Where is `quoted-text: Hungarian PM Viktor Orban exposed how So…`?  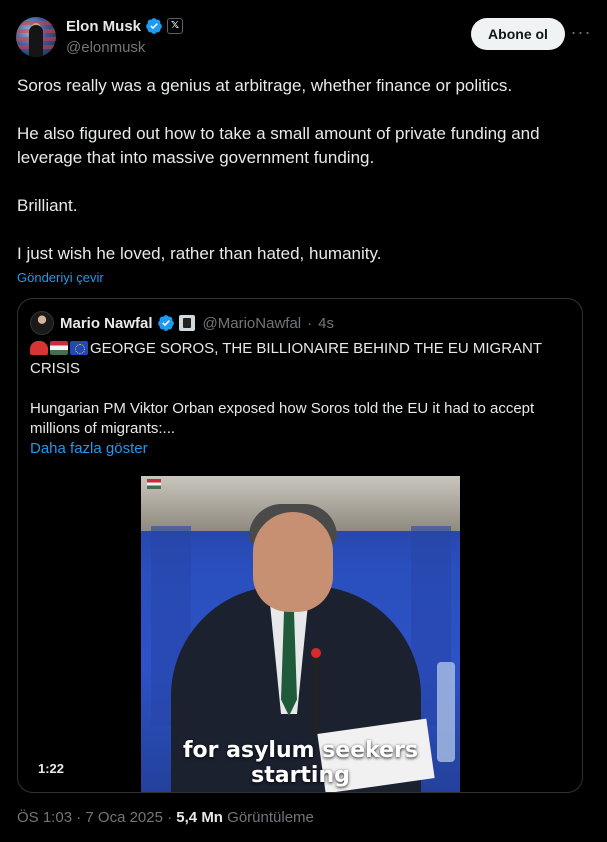
quoted-text: Hungarian PM Viktor Orban exposed how So… is located at coordinates (282, 418).